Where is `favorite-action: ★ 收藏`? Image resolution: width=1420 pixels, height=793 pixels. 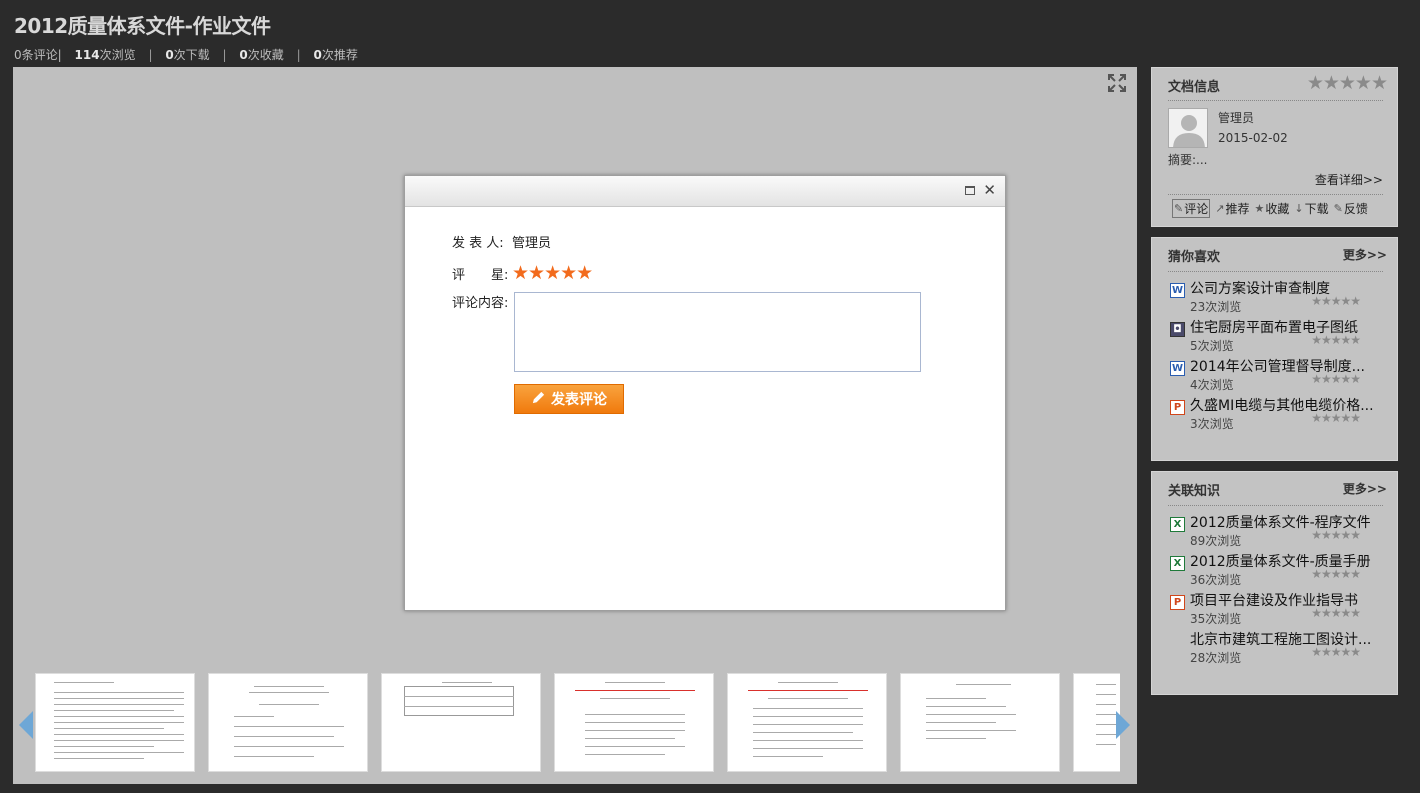 favorite-action: ★ 收藏 is located at coordinates (1271, 208).